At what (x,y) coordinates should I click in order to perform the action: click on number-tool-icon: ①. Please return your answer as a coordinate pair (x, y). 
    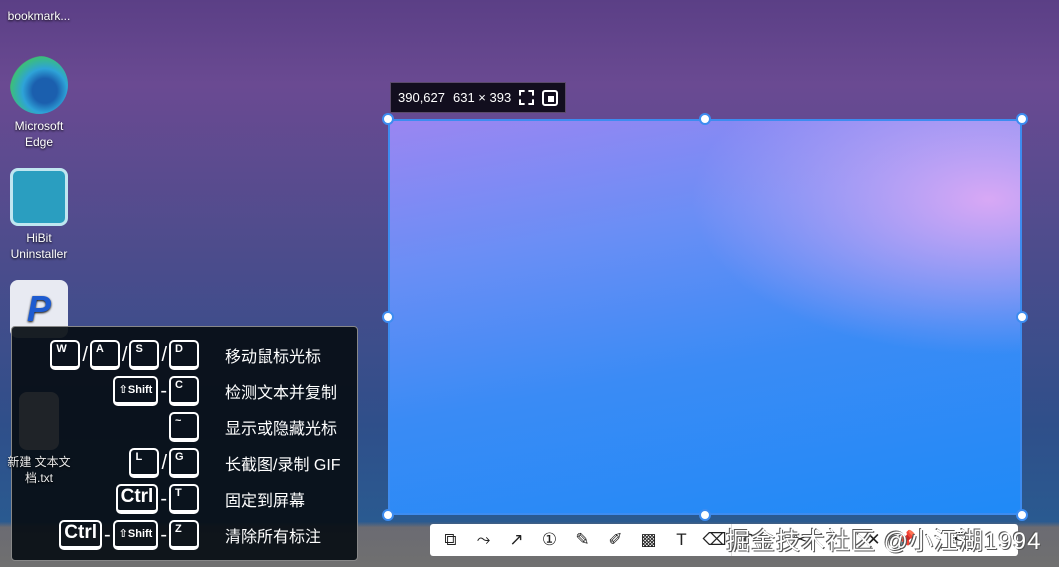
    Looking at the image, I should click on (549, 540).